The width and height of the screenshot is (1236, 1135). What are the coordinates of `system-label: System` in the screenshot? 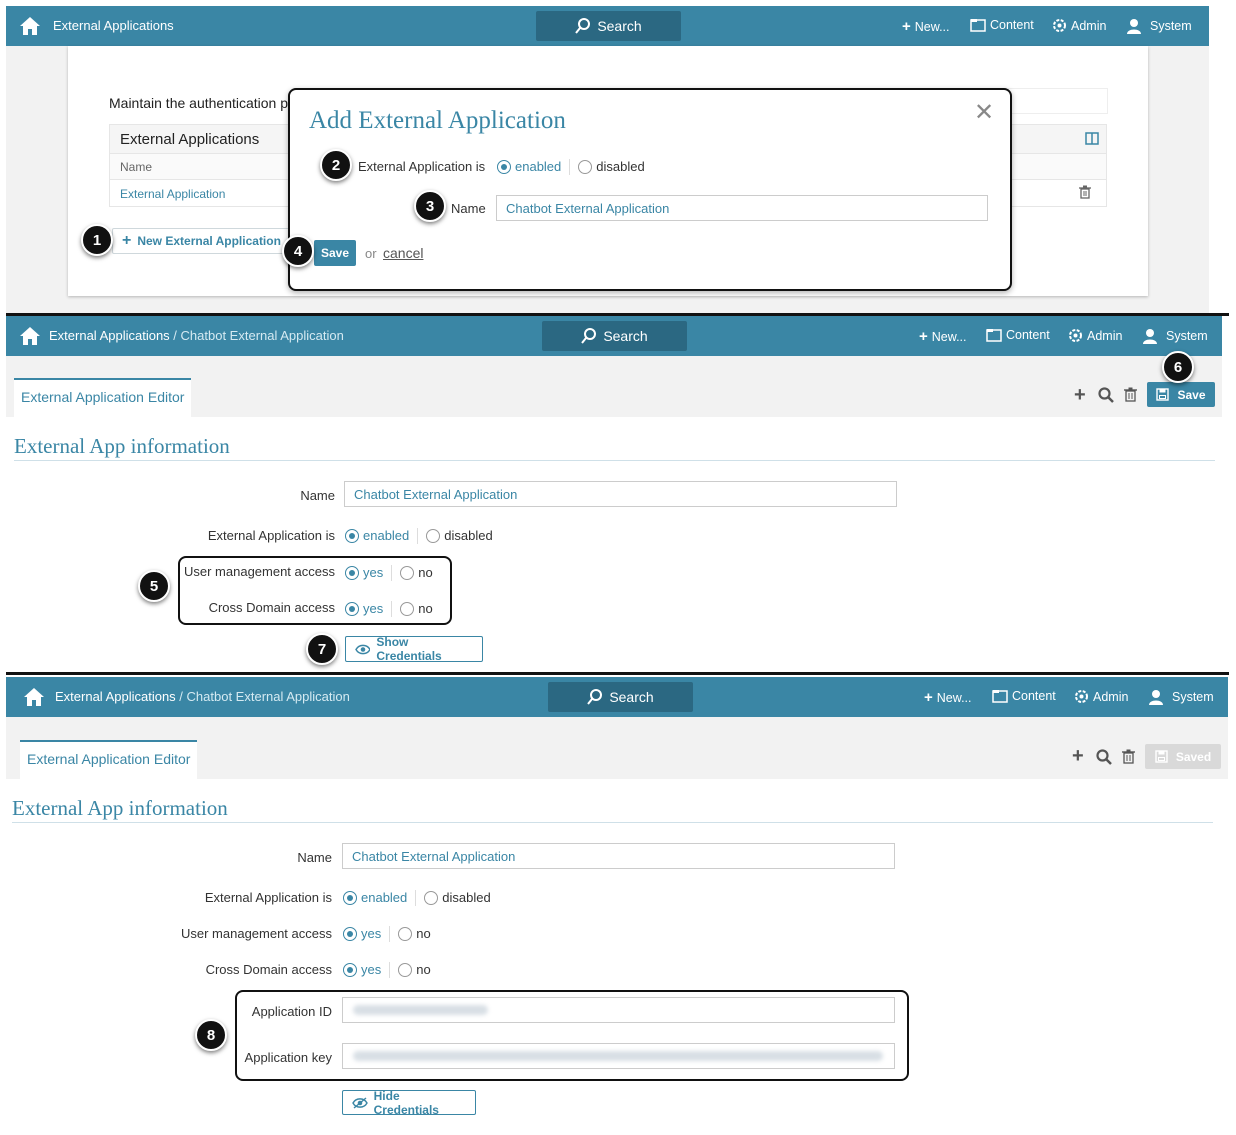 It's located at (1187, 336).